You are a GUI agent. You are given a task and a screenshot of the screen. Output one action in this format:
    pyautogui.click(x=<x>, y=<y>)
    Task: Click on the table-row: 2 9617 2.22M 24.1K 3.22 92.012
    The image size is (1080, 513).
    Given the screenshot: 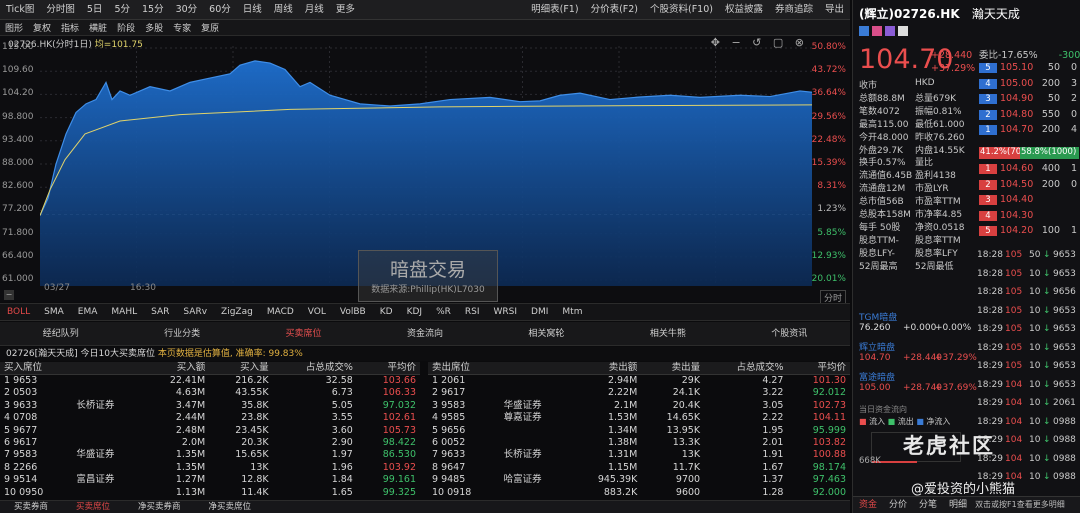 What is the action you would take?
    pyautogui.click(x=639, y=393)
    